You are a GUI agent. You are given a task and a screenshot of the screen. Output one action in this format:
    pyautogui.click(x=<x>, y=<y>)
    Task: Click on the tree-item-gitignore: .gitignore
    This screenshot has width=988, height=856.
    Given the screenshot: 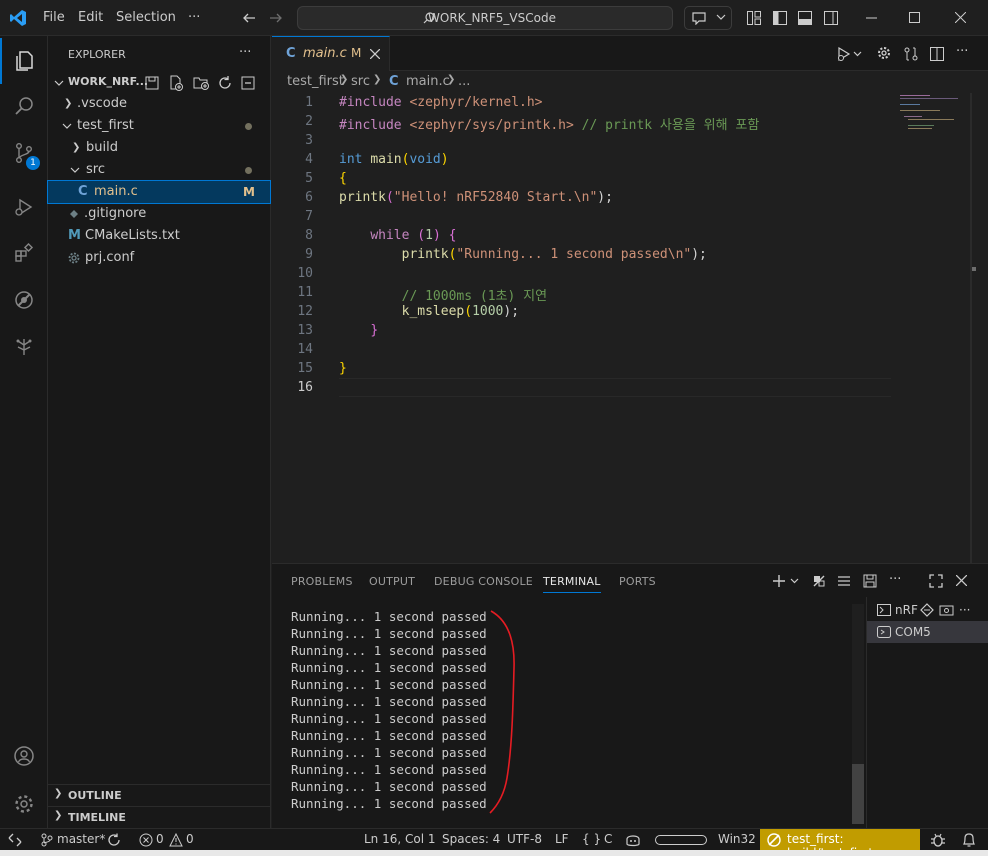 What is the action you would take?
    pyautogui.click(x=159, y=214)
    